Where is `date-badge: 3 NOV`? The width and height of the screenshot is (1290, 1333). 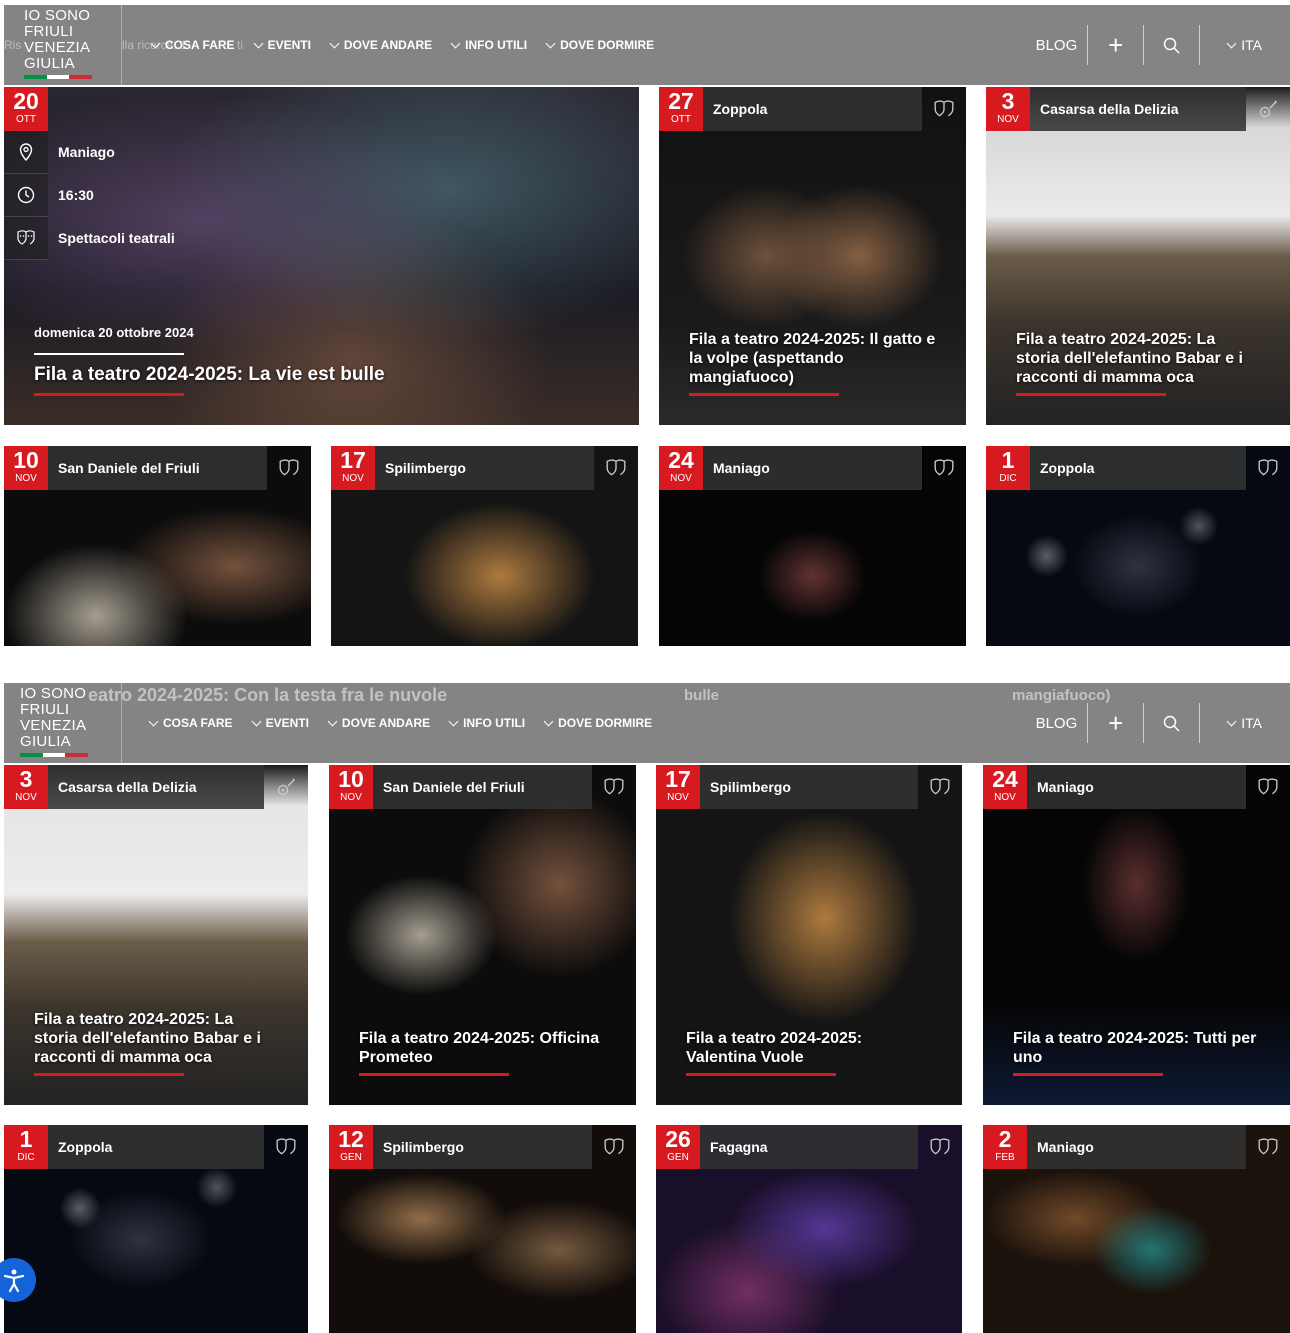 date-badge: 3 NOV is located at coordinates (26, 787).